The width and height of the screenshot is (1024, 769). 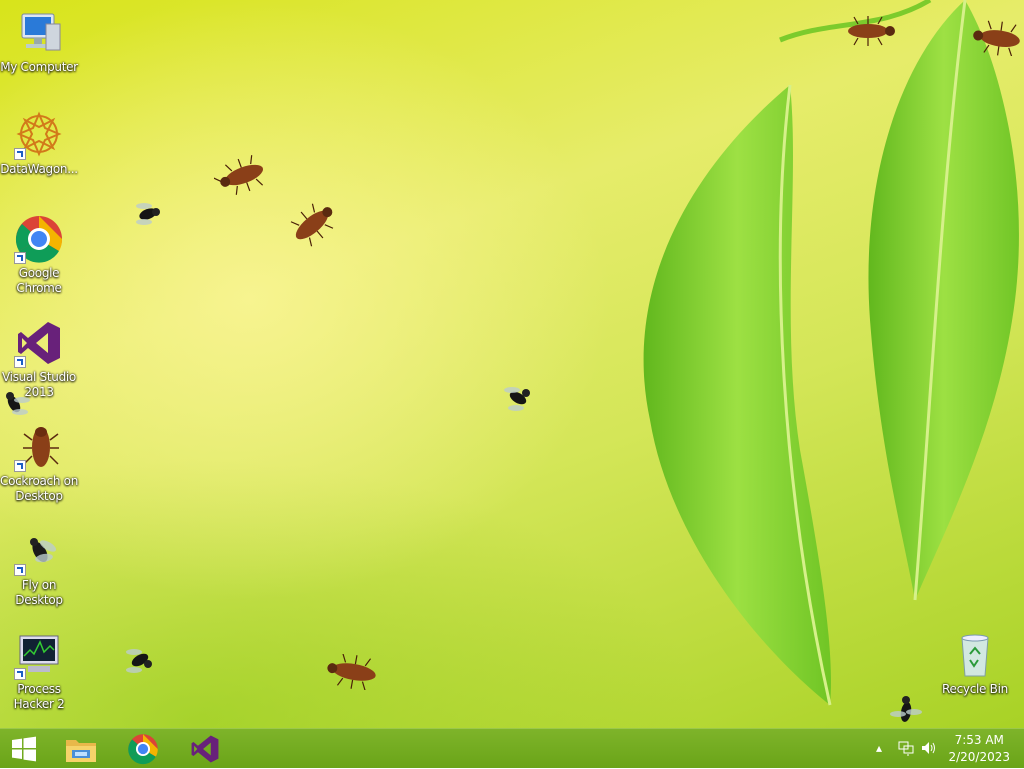 I want to click on desktop-icon-recycle-bin: Recycle Bin, so click(x=975, y=663).